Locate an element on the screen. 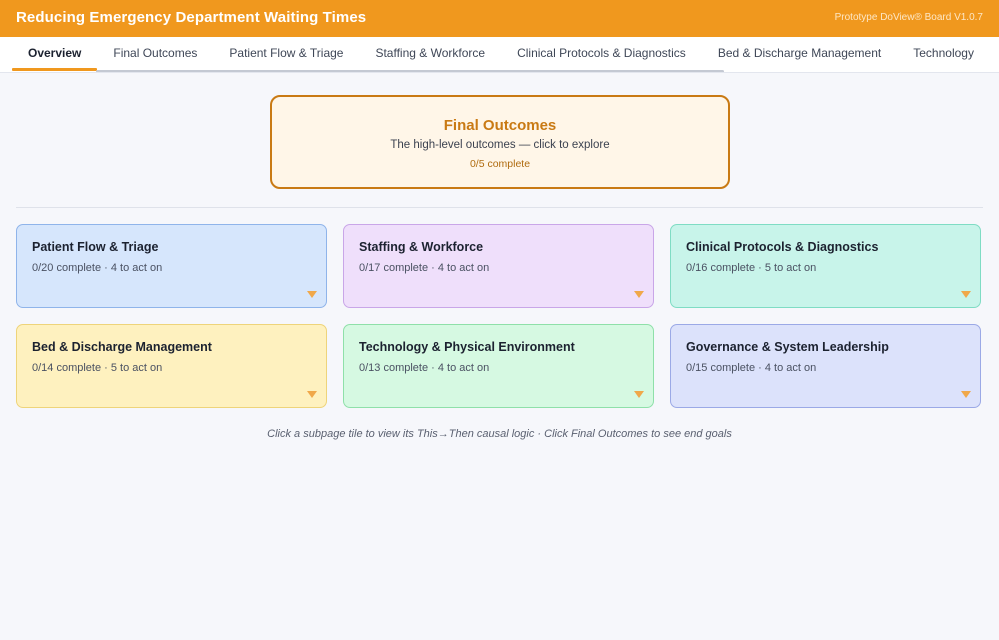 This screenshot has width=999, height=640. tab-bed-discharge: Bed & Discharge Management is located at coordinates (799, 53).